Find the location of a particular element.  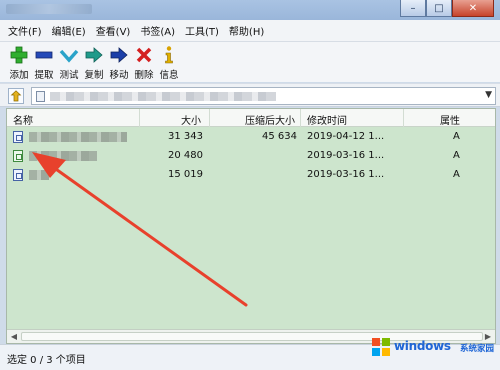

close-button: ✕ is located at coordinates (473, 8).